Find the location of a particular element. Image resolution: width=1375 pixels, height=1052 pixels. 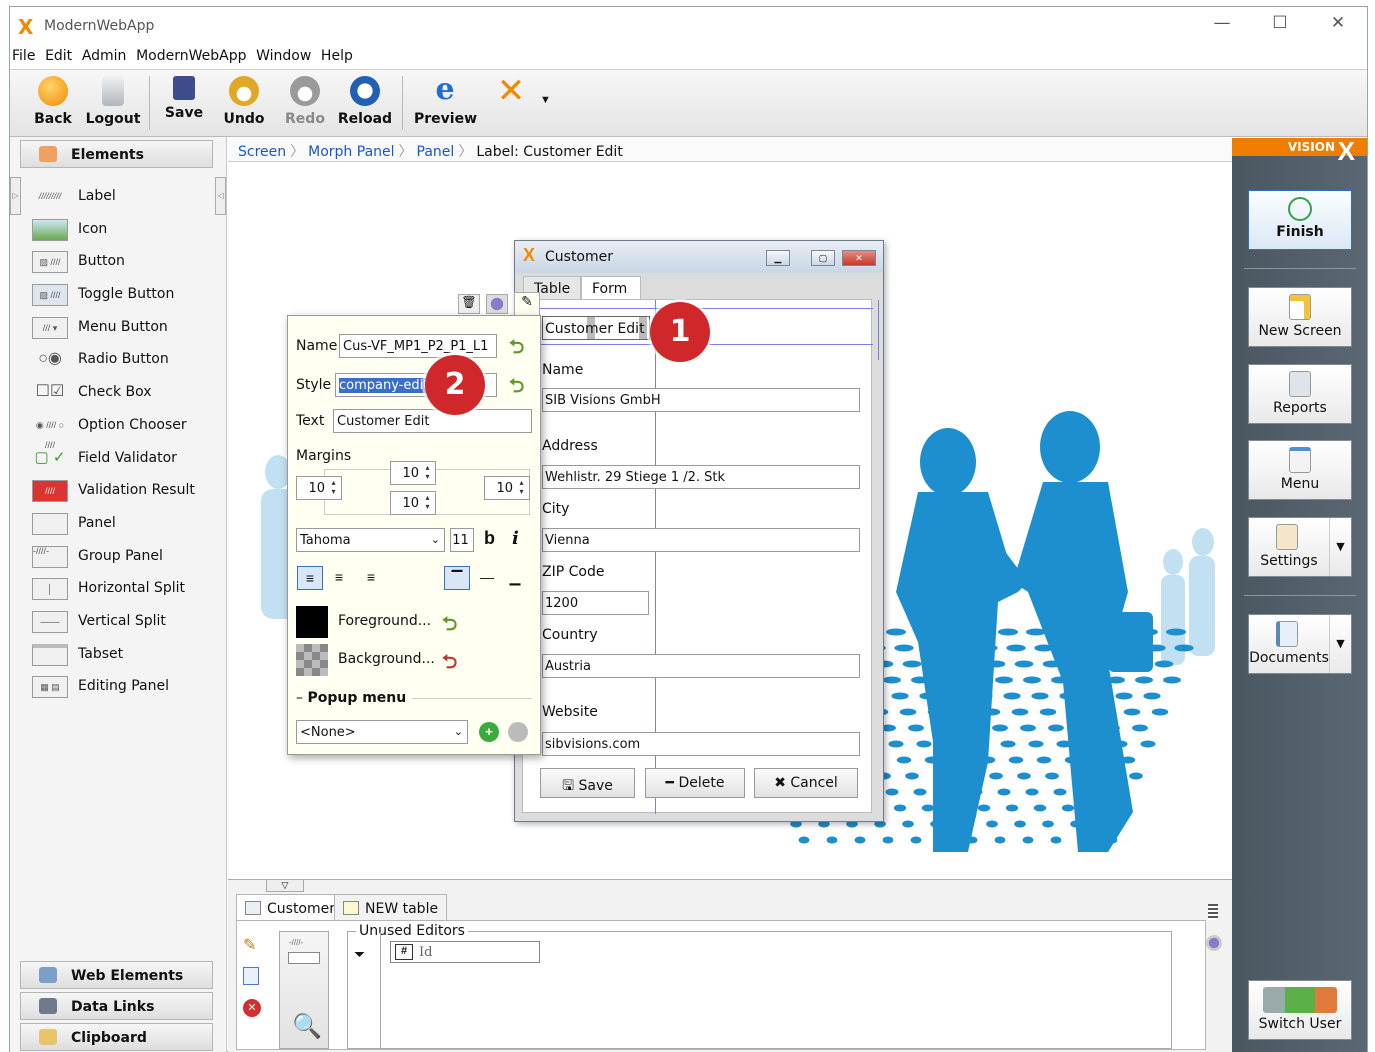

margin-top-spinner: 10 is located at coordinates (413, 473).